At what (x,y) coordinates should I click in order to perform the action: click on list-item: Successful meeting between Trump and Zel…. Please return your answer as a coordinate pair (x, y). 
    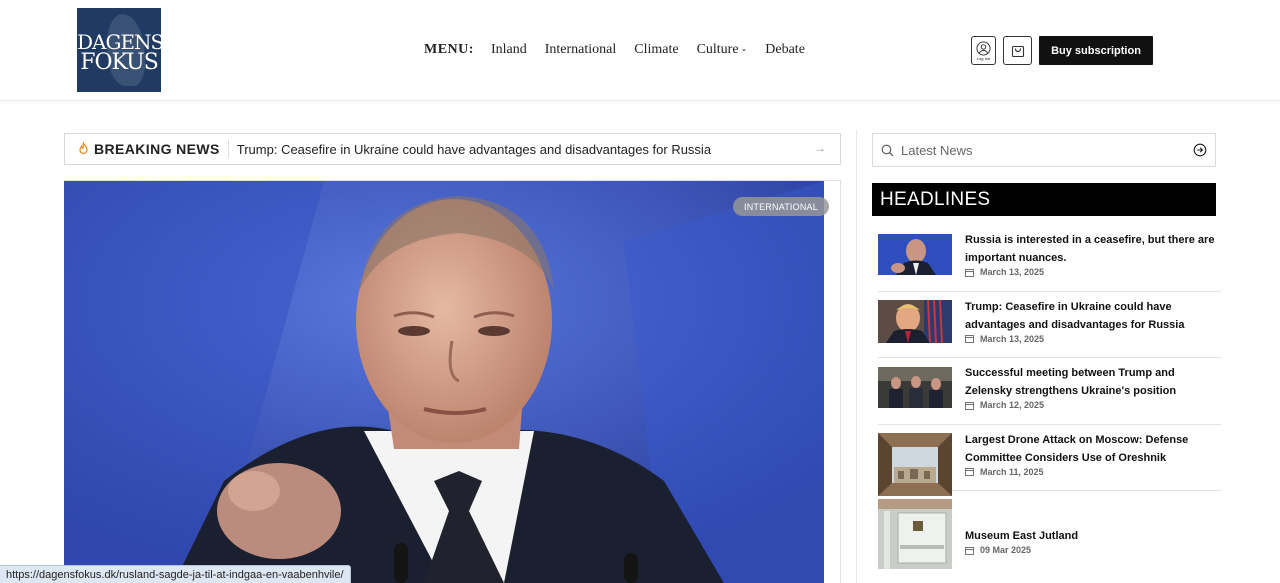
    Looking at the image, I should click on (1049, 391).